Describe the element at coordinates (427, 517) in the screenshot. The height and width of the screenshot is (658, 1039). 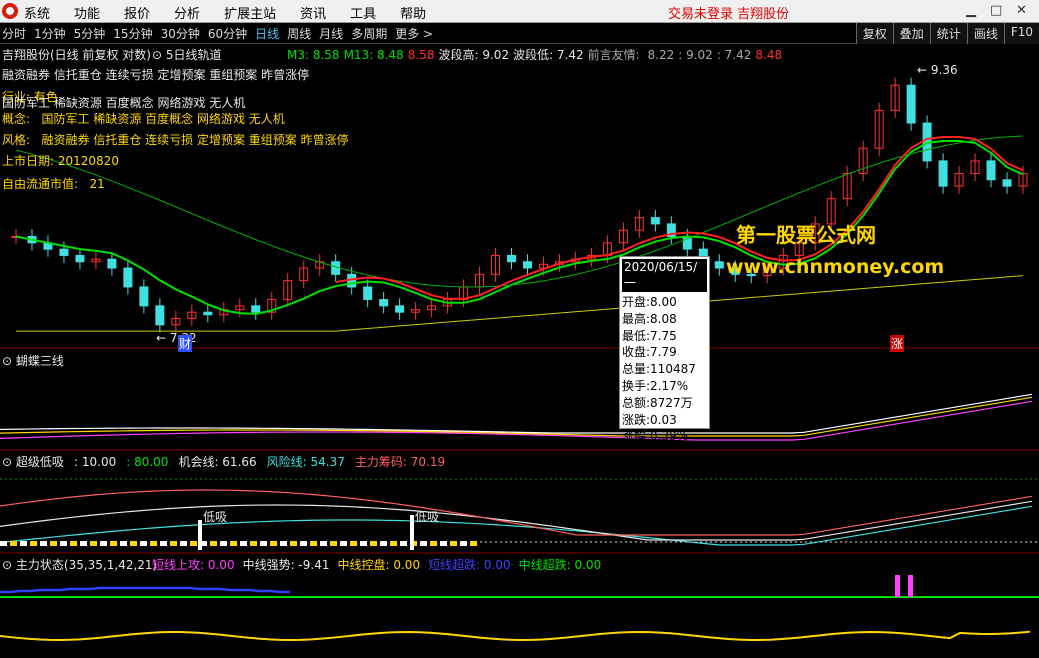
I see `dip-marker-label-2: 低吸` at that location.